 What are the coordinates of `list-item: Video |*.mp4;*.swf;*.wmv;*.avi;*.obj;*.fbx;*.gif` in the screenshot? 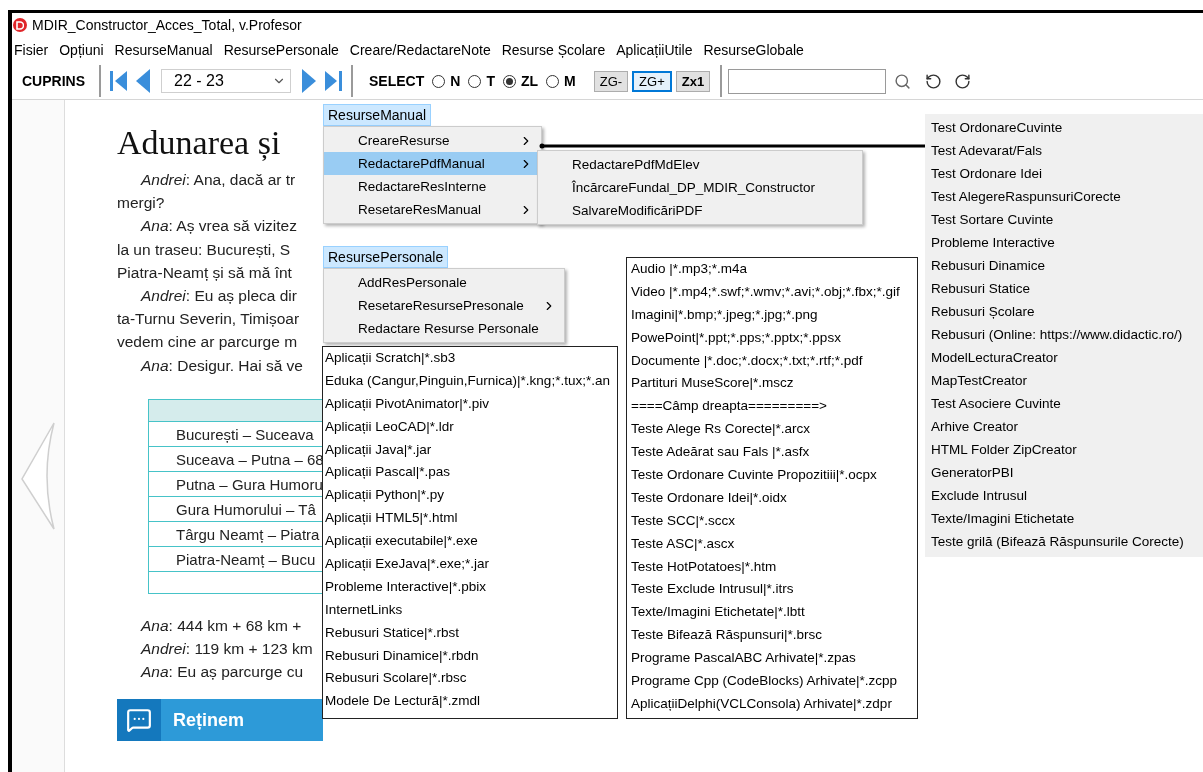 It's located at (773, 292).